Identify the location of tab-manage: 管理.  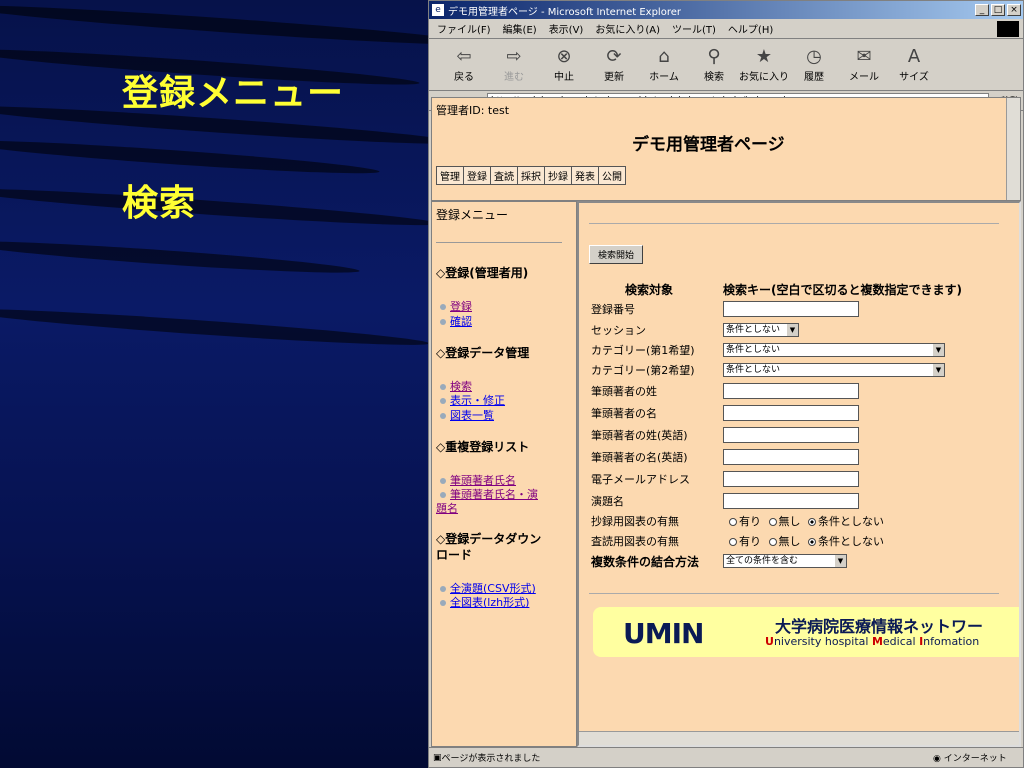
(450, 175).